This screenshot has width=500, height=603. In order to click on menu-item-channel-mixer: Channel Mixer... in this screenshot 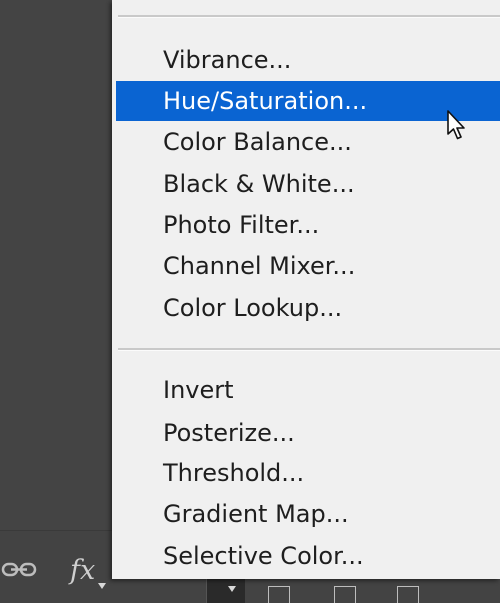, I will do `click(306, 266)`.